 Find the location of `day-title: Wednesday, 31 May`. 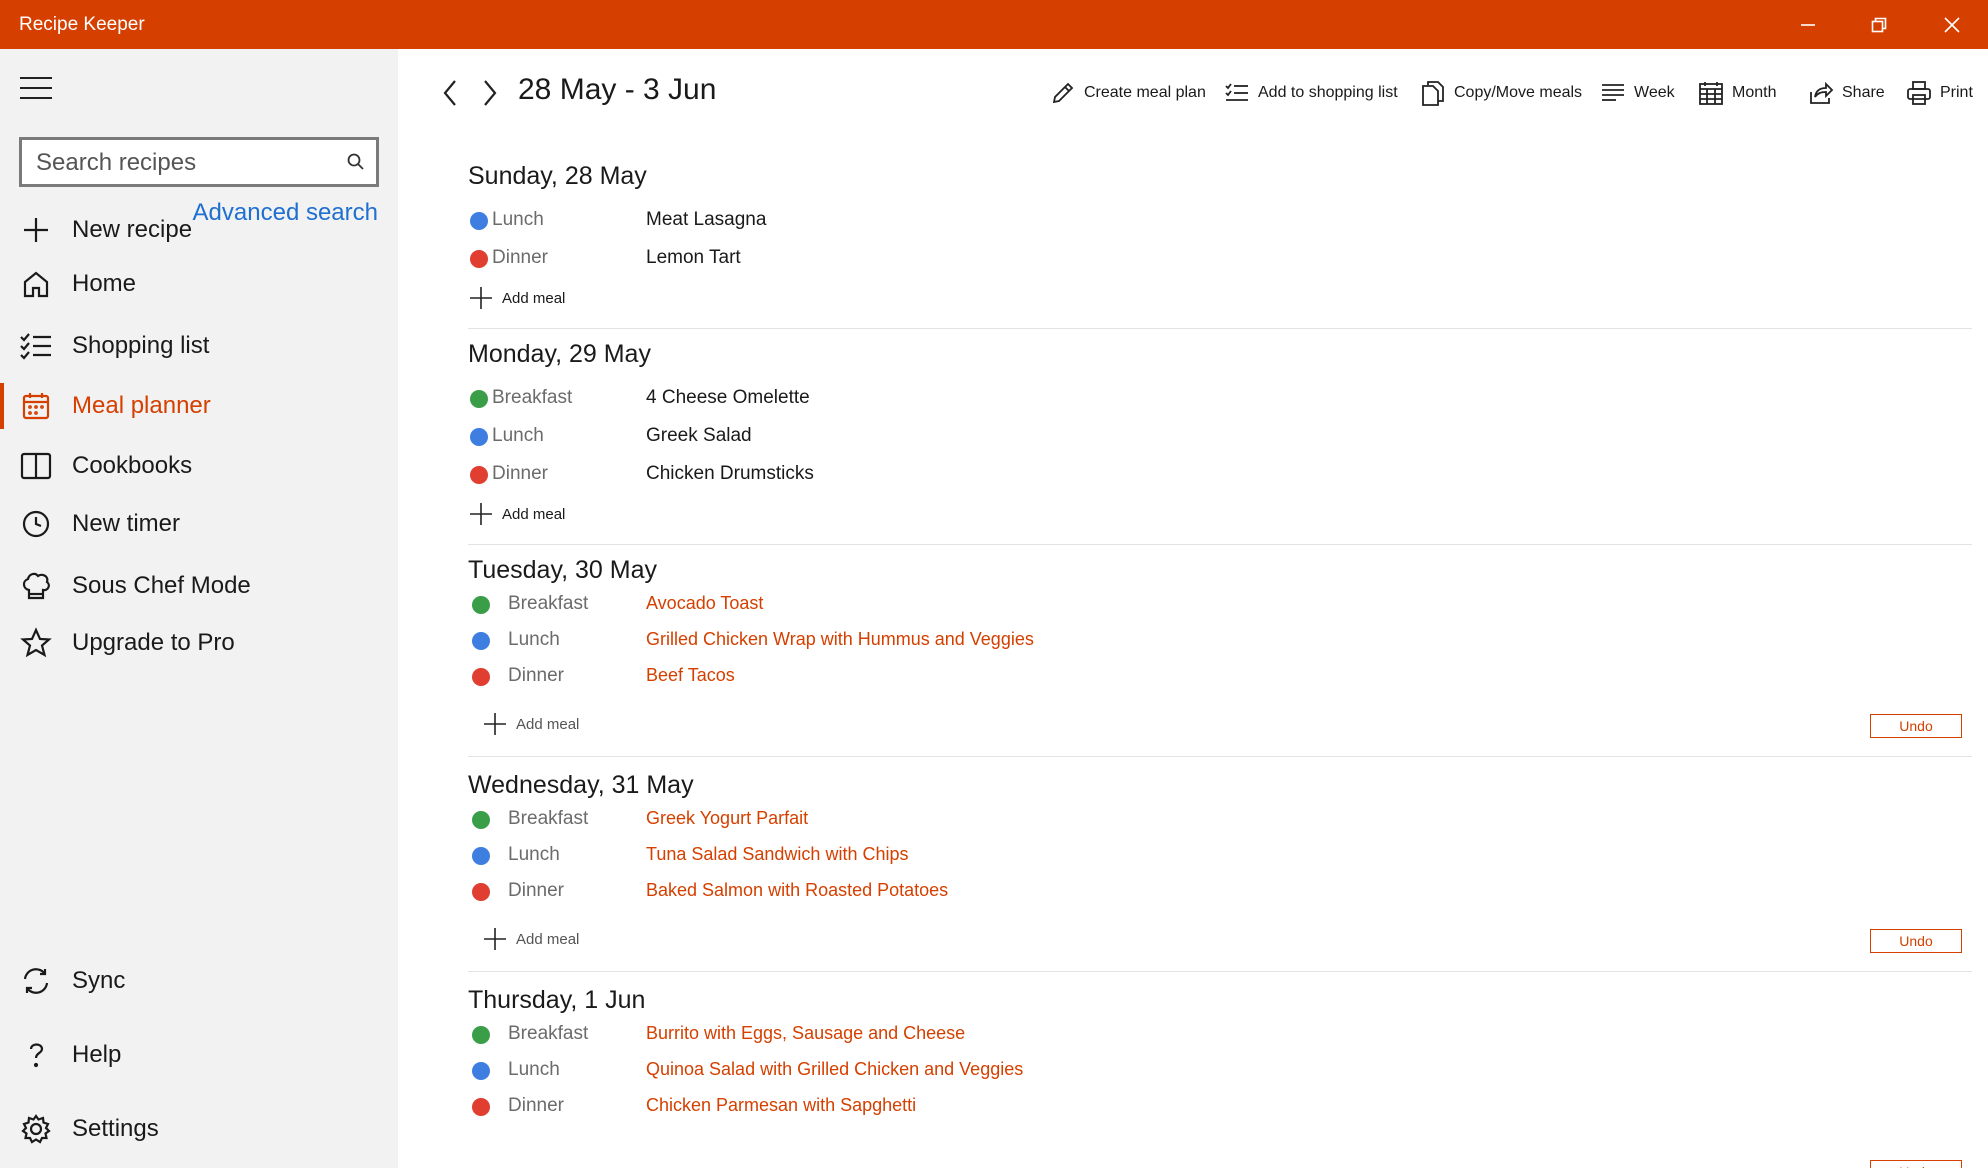

day-title: Wednesday, 31 May is located at coordinates (581, 785).